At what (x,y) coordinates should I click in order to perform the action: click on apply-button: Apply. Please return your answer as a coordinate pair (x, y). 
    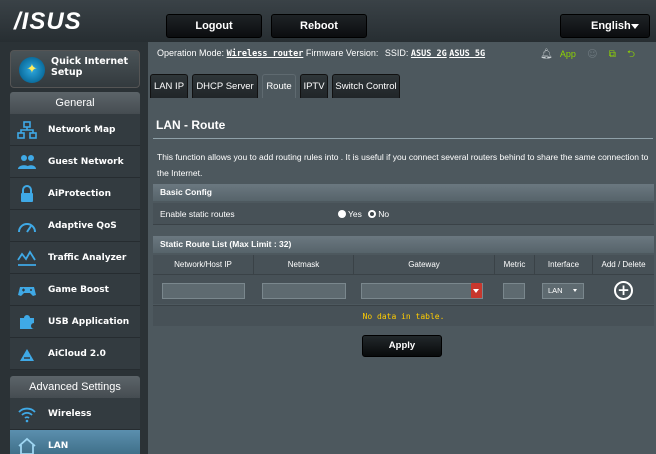
    Looking at the image, I should click on (402, 346).